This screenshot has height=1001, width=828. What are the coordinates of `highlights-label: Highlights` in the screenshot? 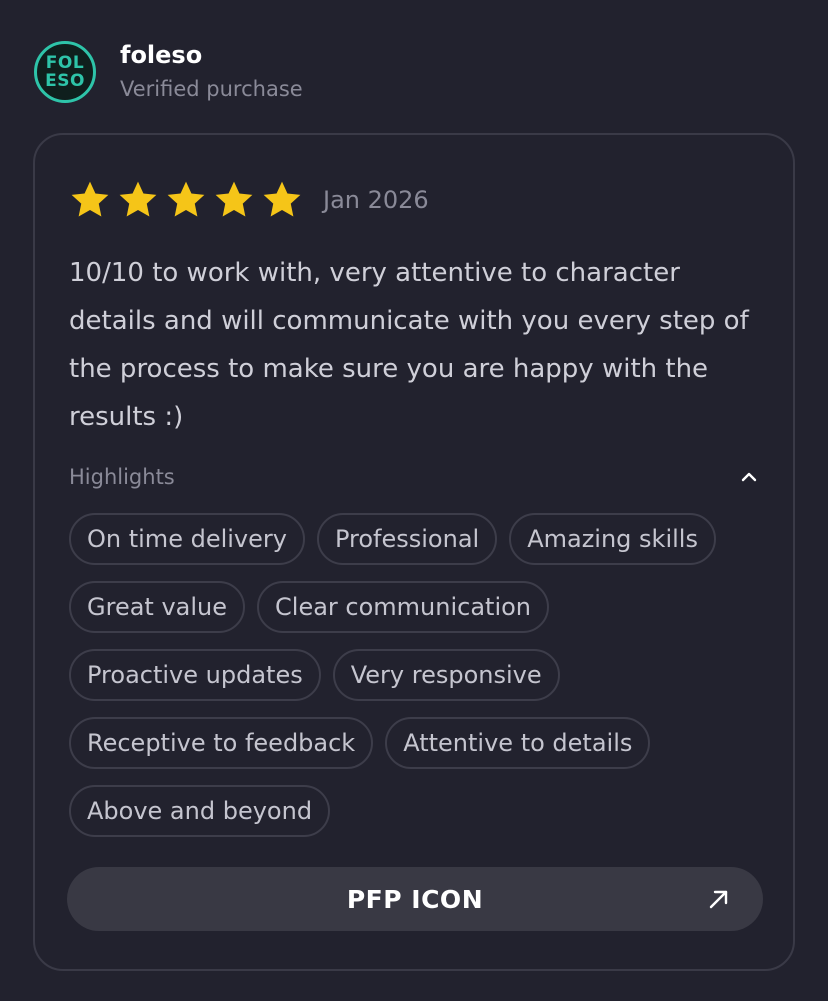 It's located at (122, 477).